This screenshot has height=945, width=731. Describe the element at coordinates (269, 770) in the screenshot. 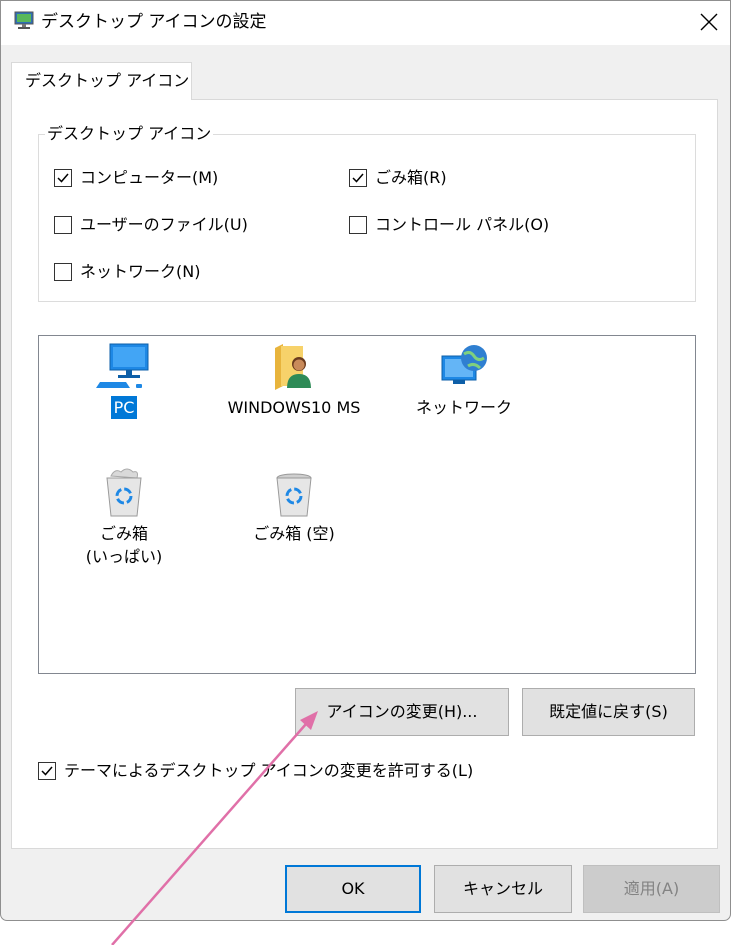

I see `checkbox-label: テーマによるデスクトップ アイコンの変更を許可する(L)` at that location.